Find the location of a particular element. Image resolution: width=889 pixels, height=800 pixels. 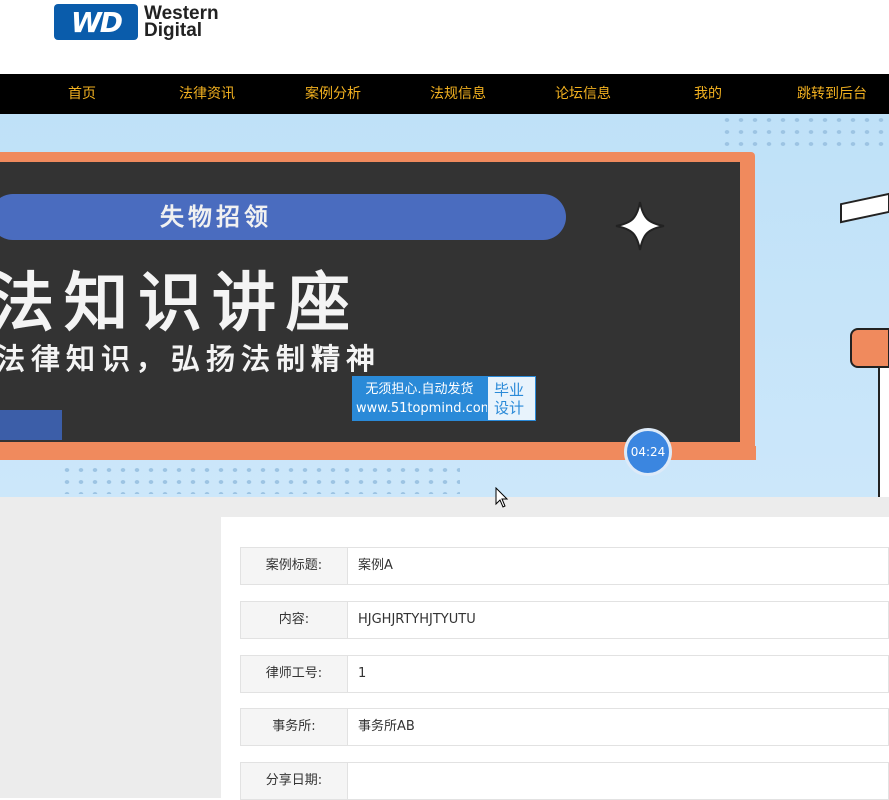

watermark-right: 毕业设计 is located at coordinates (511, 398).